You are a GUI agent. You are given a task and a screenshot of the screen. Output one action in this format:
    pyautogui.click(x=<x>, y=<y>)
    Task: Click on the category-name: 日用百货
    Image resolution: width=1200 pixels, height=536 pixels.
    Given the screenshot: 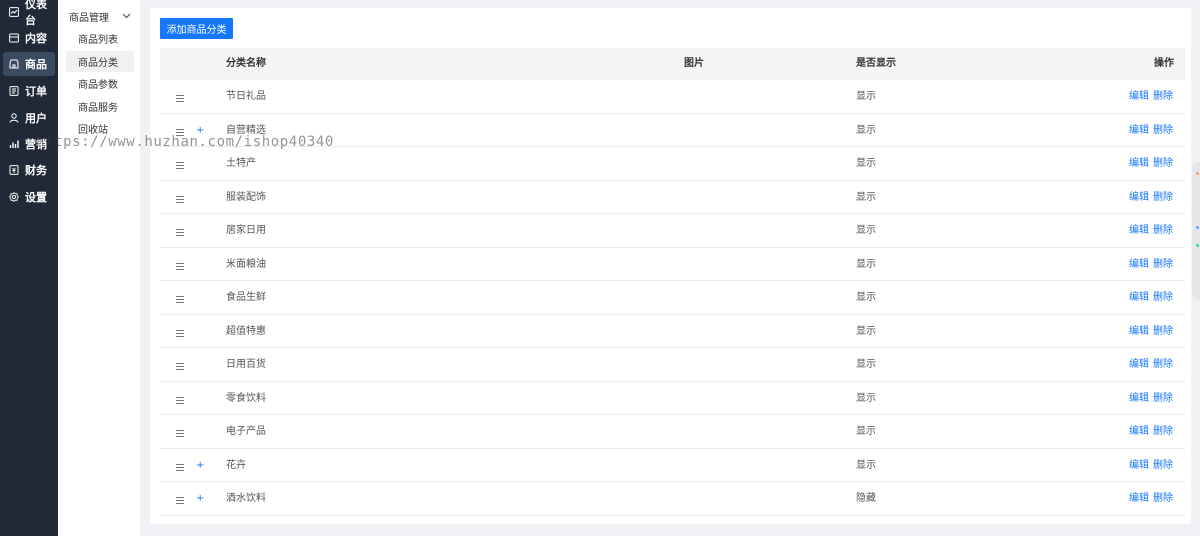 What is the action you would take?
    pyautogui.click(x=246, y=364)
    